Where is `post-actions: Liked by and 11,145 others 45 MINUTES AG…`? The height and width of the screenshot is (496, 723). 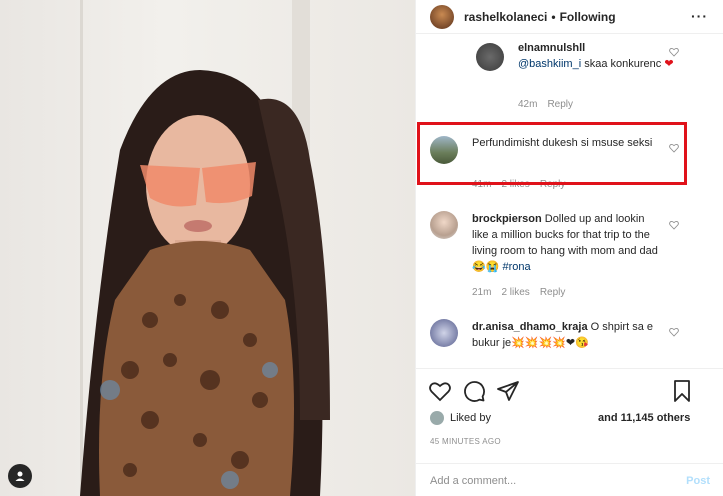
post-actions: Liked by and 11,145 others 45 MINUTES AG… is located at coordinates (569, 432).